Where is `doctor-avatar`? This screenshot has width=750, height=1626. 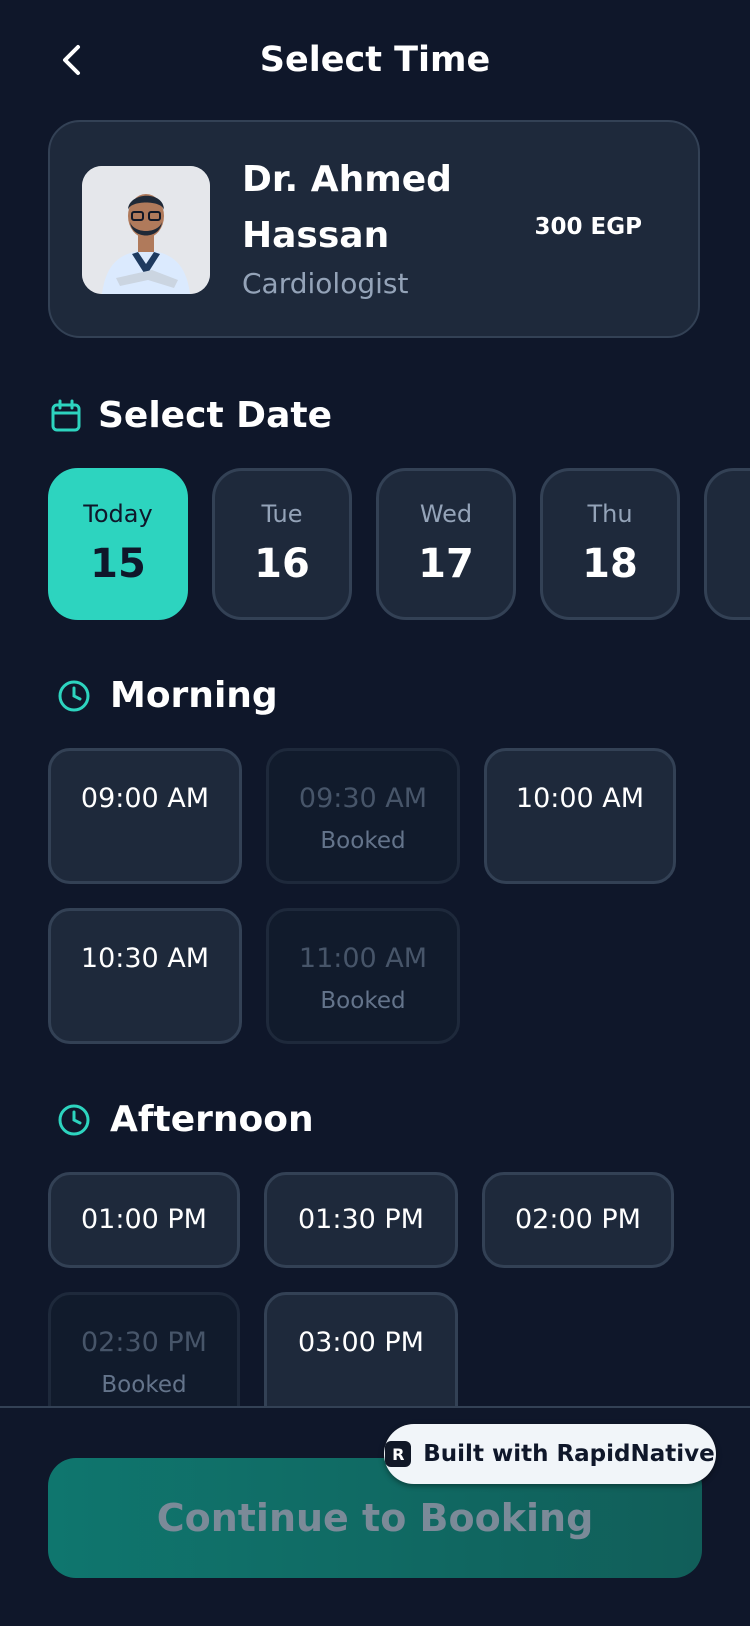 doctor-avatar is located at coordinates (146, 230).